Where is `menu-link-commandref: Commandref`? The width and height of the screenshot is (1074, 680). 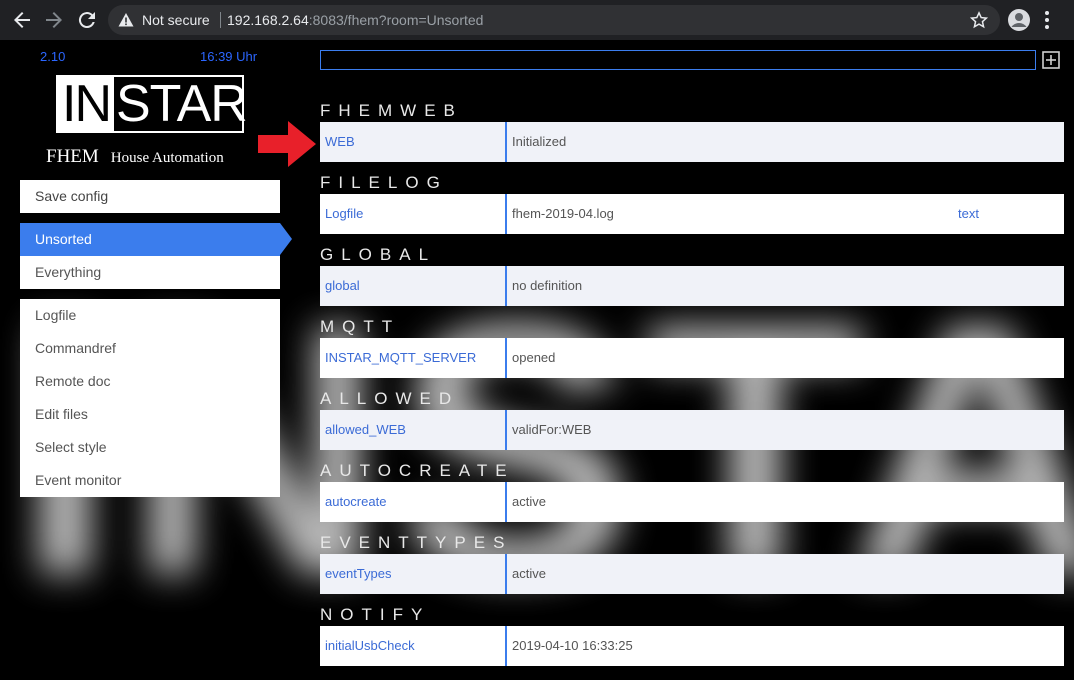 menu-link-commandref: Commandref is located at coordinates (150, 348).